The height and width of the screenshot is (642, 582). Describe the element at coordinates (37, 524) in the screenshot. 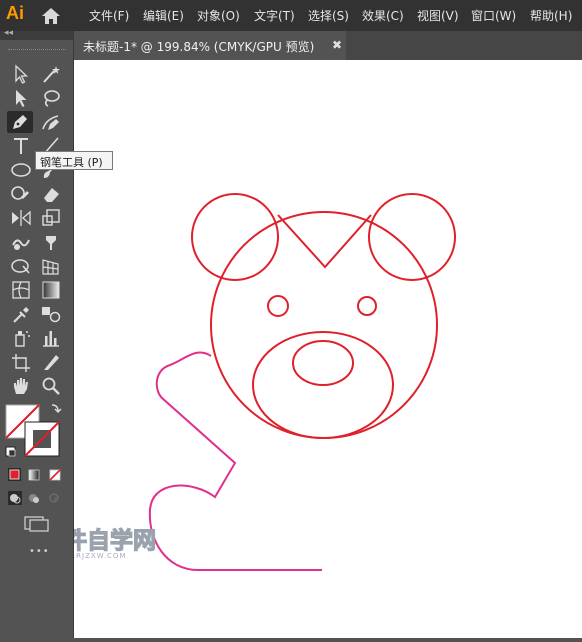

I see `screen-mode-icon` at that location.